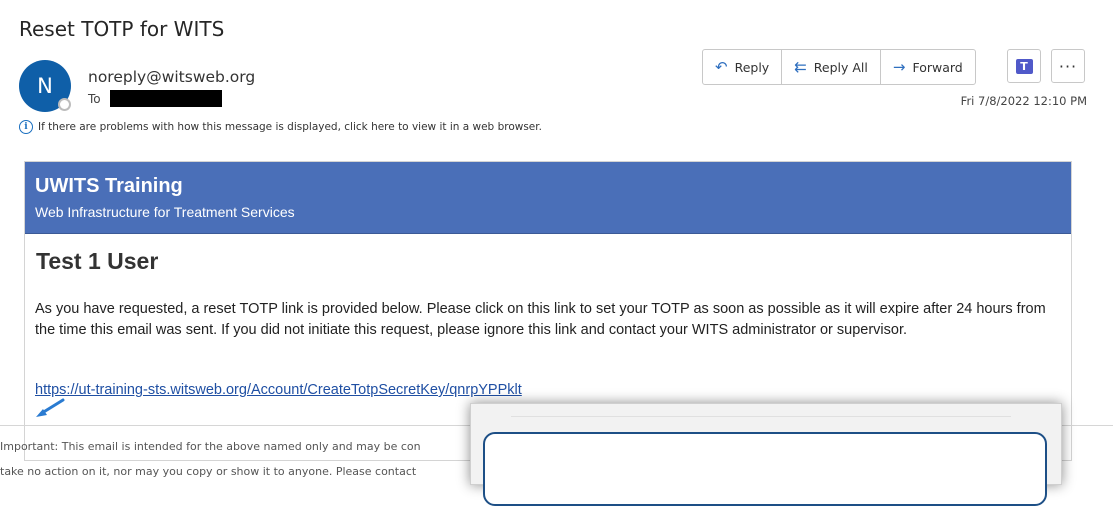  I want to click on avatar-initial: N, so click(45, 86).